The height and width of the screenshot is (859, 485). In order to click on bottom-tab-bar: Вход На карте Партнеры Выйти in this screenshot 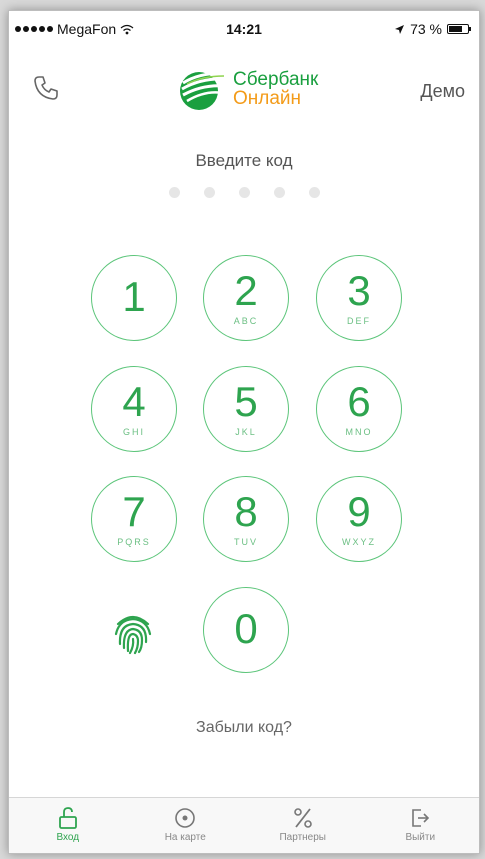, I will do `click(244, 825)`.